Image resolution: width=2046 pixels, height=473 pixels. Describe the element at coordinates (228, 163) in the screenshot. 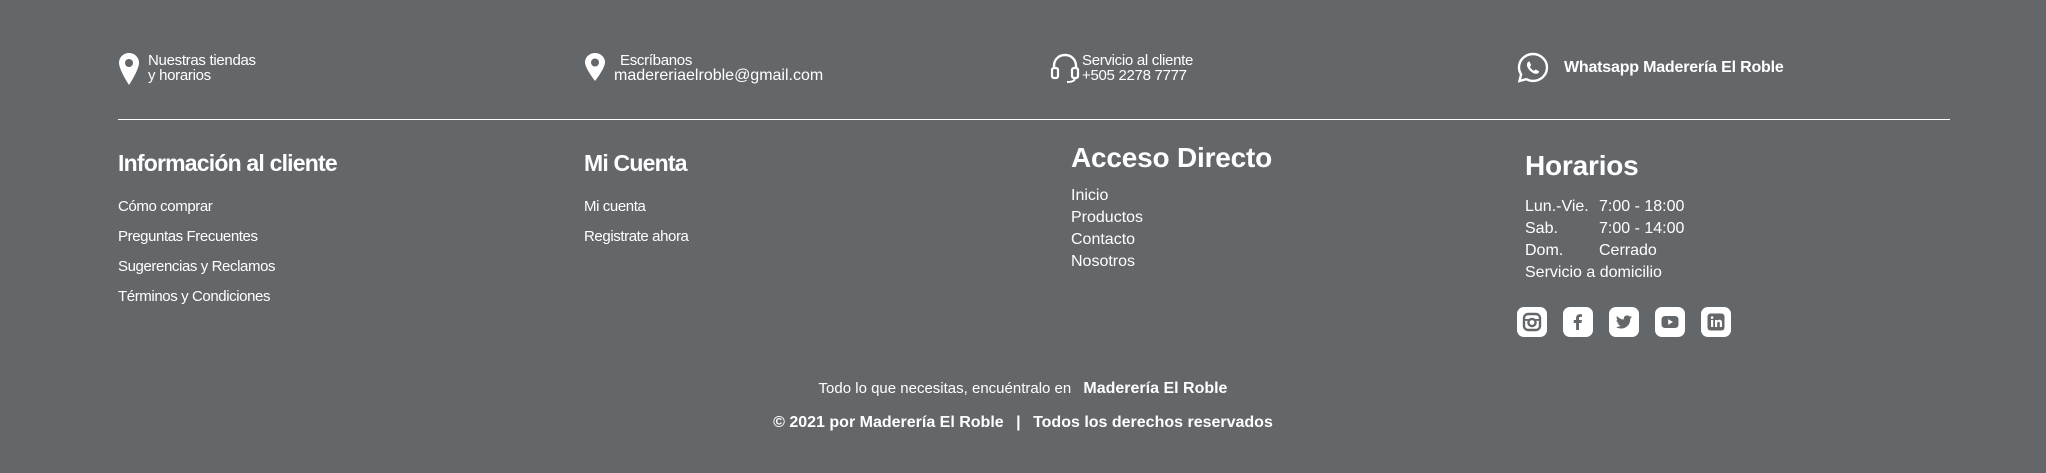

I see `info-title: Información al cliente` at that location.